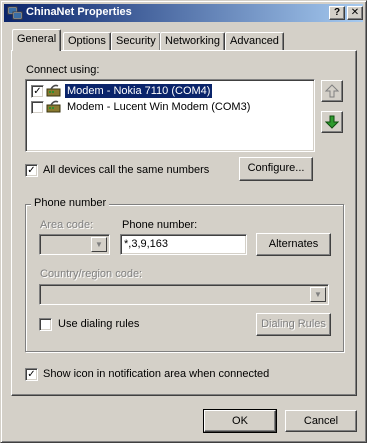  I want to click on show-icon-checkbox: ✓, so click(31, 374).